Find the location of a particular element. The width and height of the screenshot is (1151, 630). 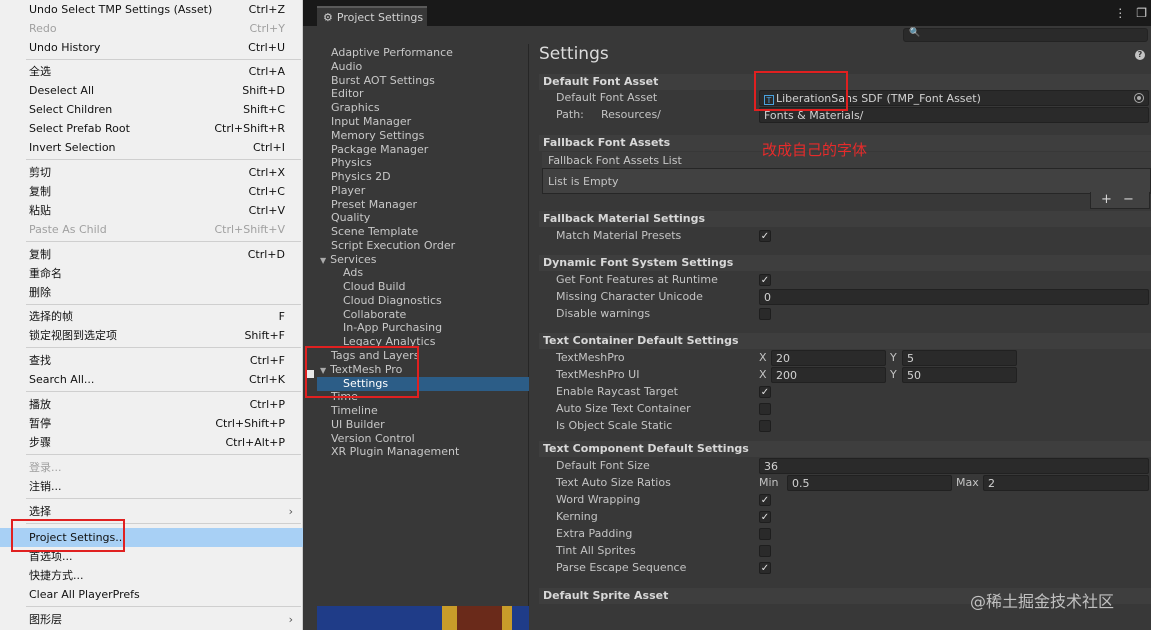

object-picker-icon is located at coordinates (1139, 98).